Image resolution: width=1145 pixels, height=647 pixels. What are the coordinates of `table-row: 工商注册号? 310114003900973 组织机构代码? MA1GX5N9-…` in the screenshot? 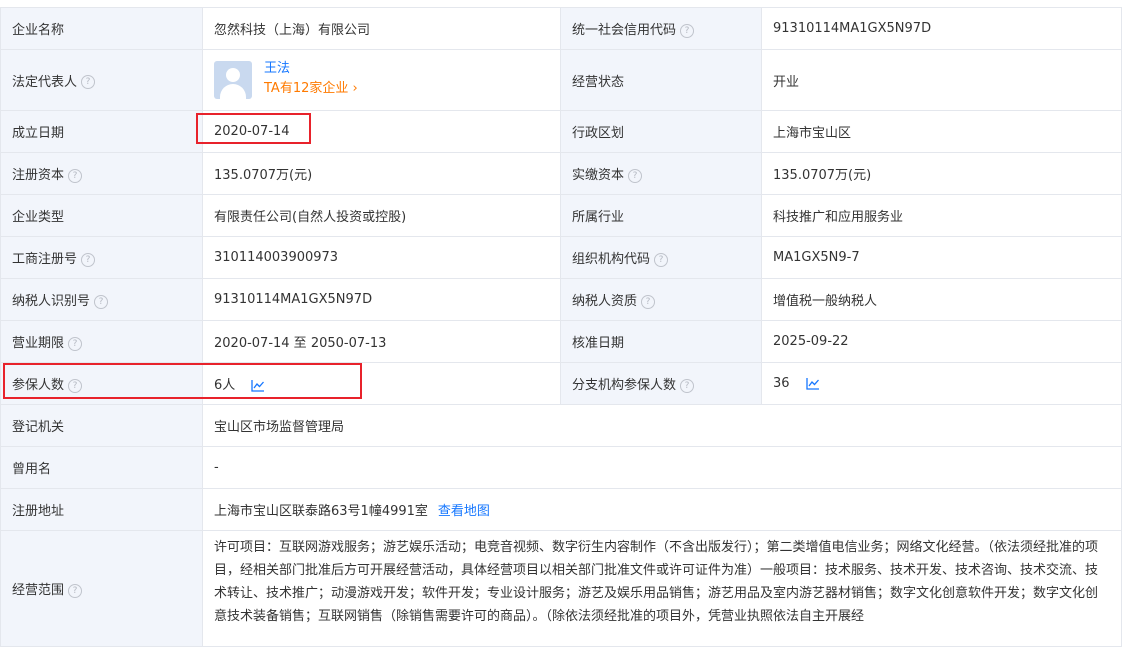 It's located at (561, 257).